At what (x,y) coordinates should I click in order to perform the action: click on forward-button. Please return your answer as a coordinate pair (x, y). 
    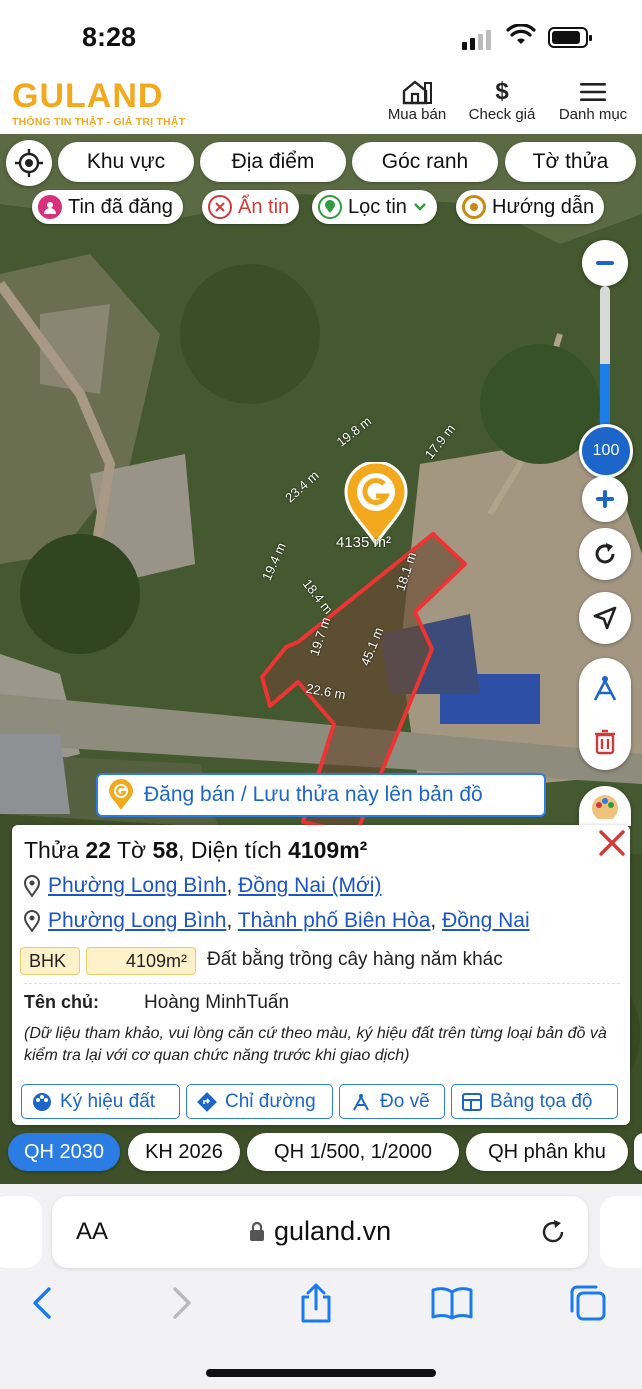
    Looking at the image, I should click on (182, 1303).